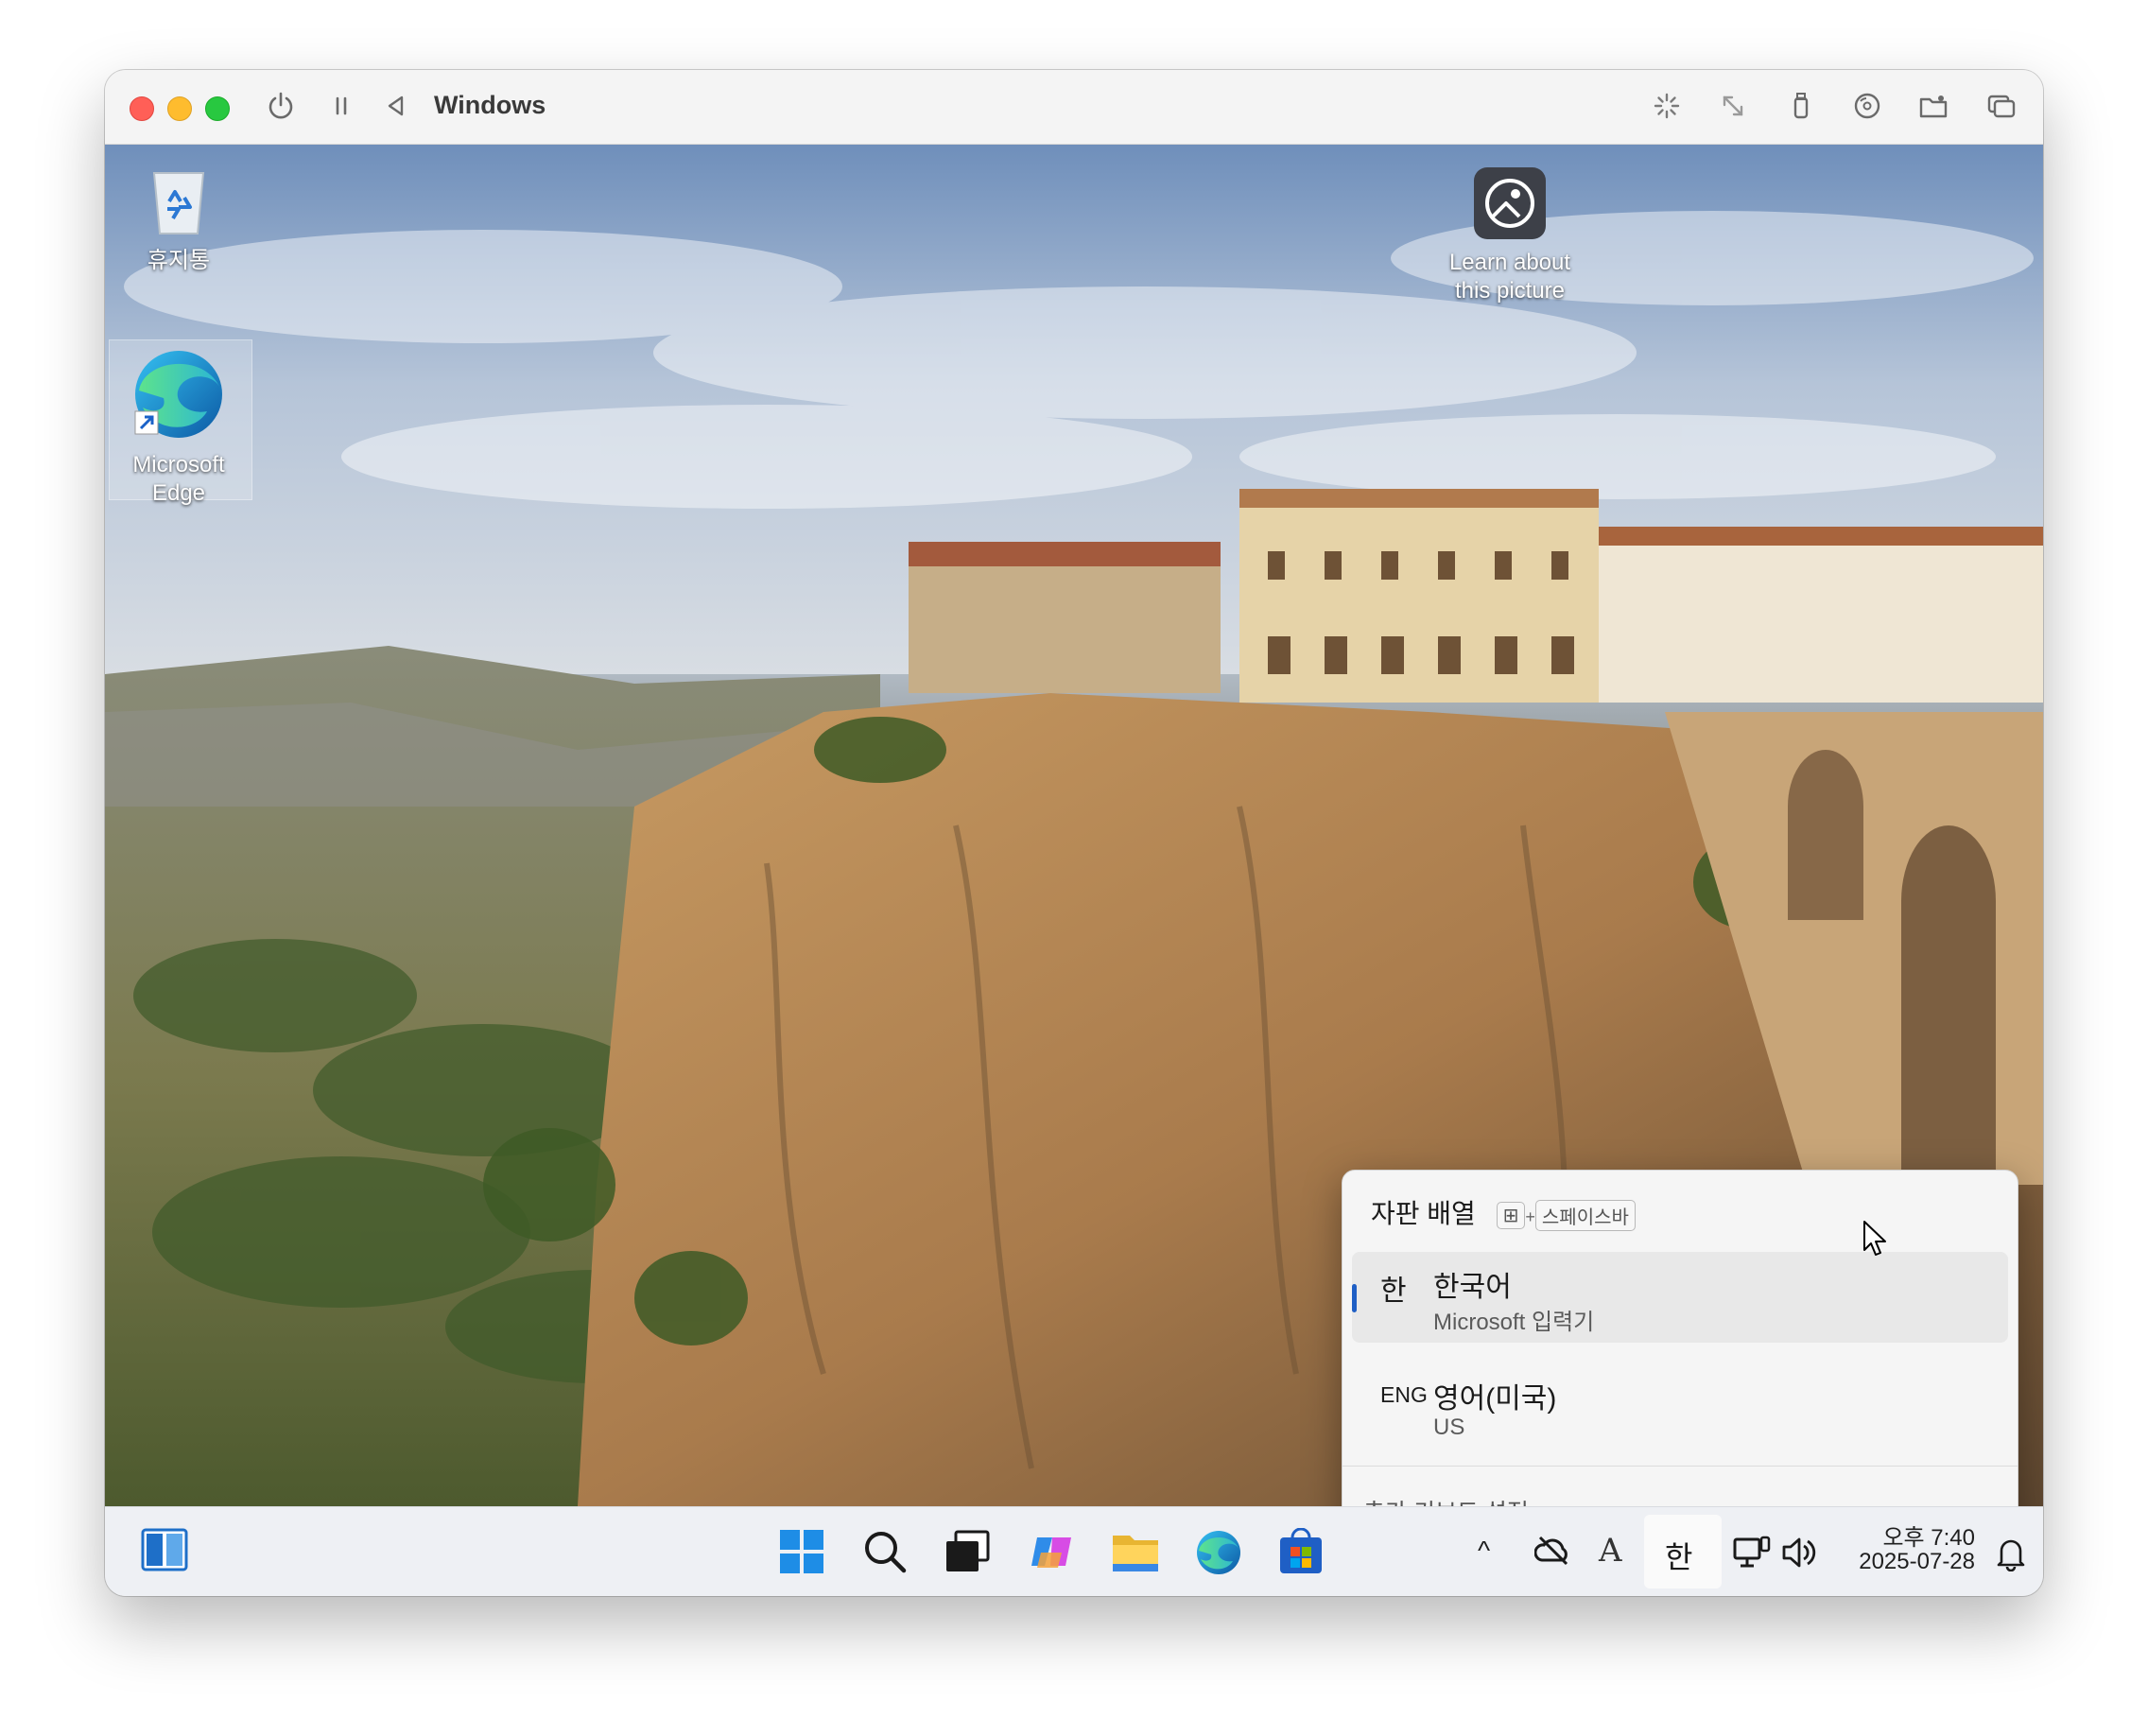 The height and width of the screenshot is (1736, 2148). Describe the element at coordinates (1933, 106) in the screenshot. I see `shared-folder-icon` at that location.